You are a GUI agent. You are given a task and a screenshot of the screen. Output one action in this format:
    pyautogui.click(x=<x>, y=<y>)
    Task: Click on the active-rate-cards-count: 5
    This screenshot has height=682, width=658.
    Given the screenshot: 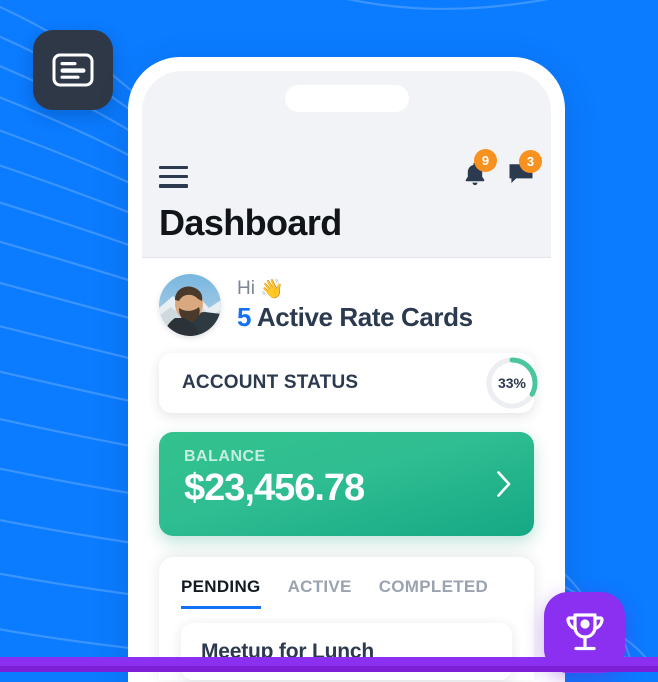 What is the action you would take?
    pyautogui.click(x=244, y=317)
    